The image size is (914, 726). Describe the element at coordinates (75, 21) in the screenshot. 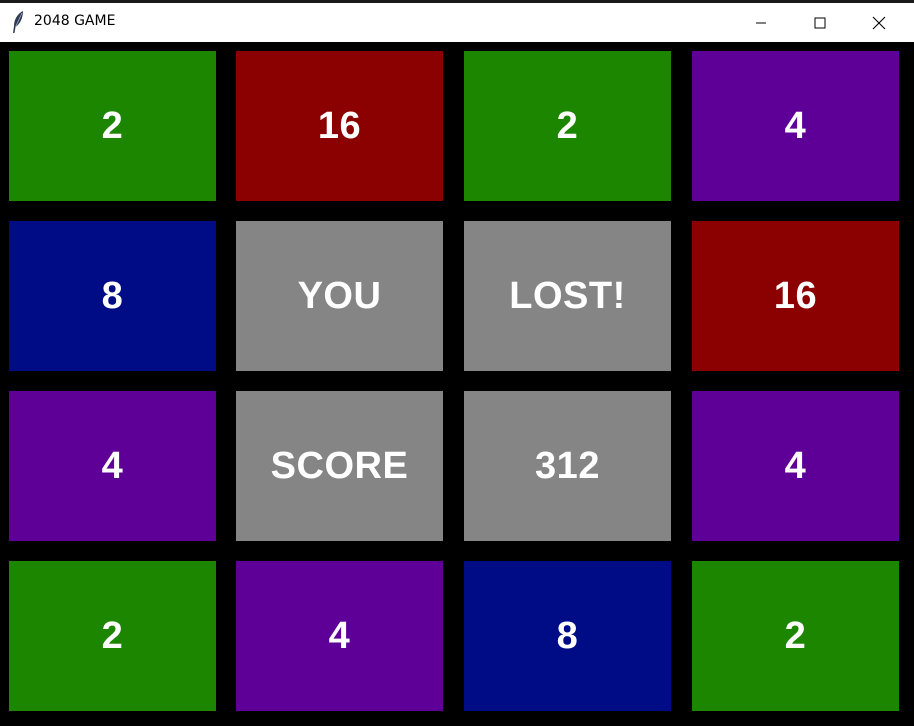

I see `window-title: 2048 GAME` at that location.